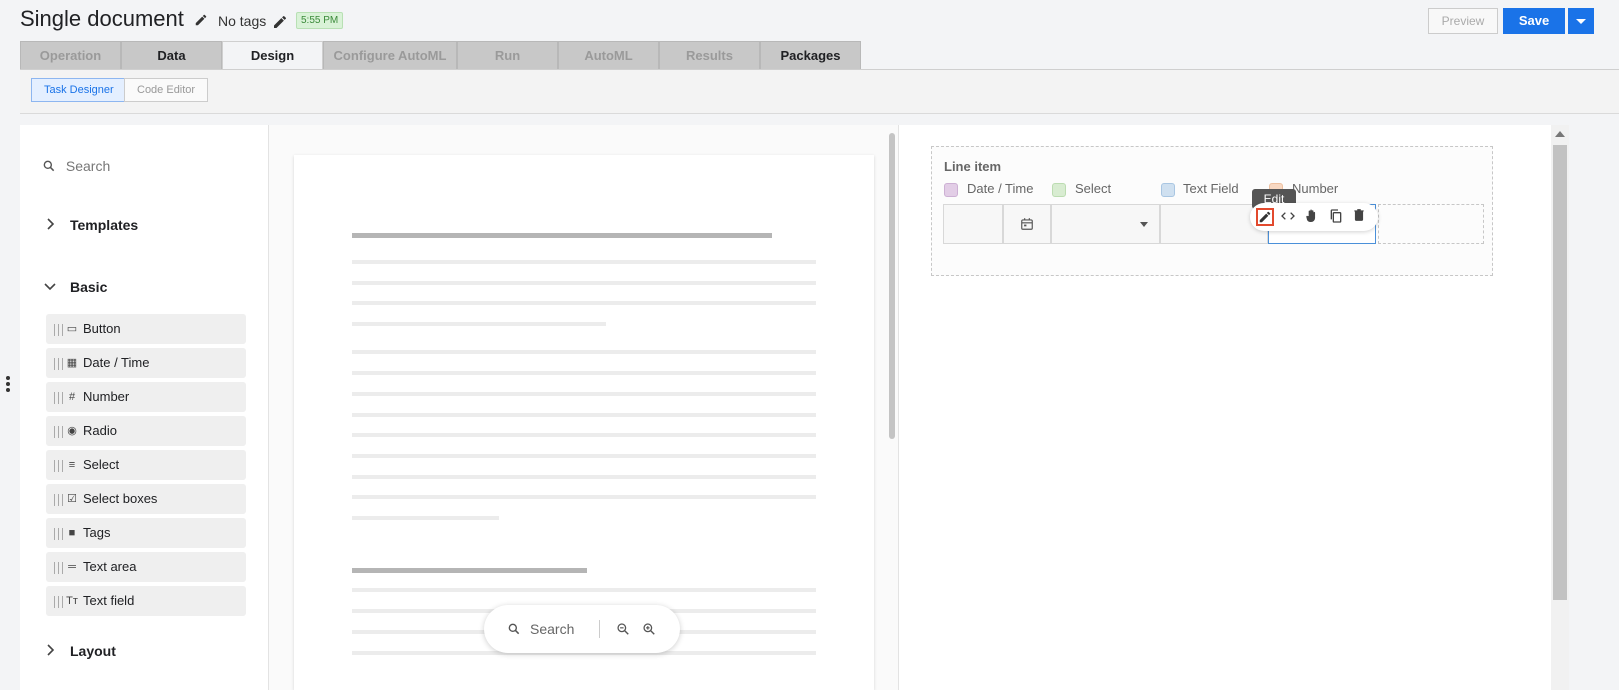  What do you see at coordinates (93, 651) in the screenshot?
I see `layout-label: Layout` at bounding box center [93, 651].